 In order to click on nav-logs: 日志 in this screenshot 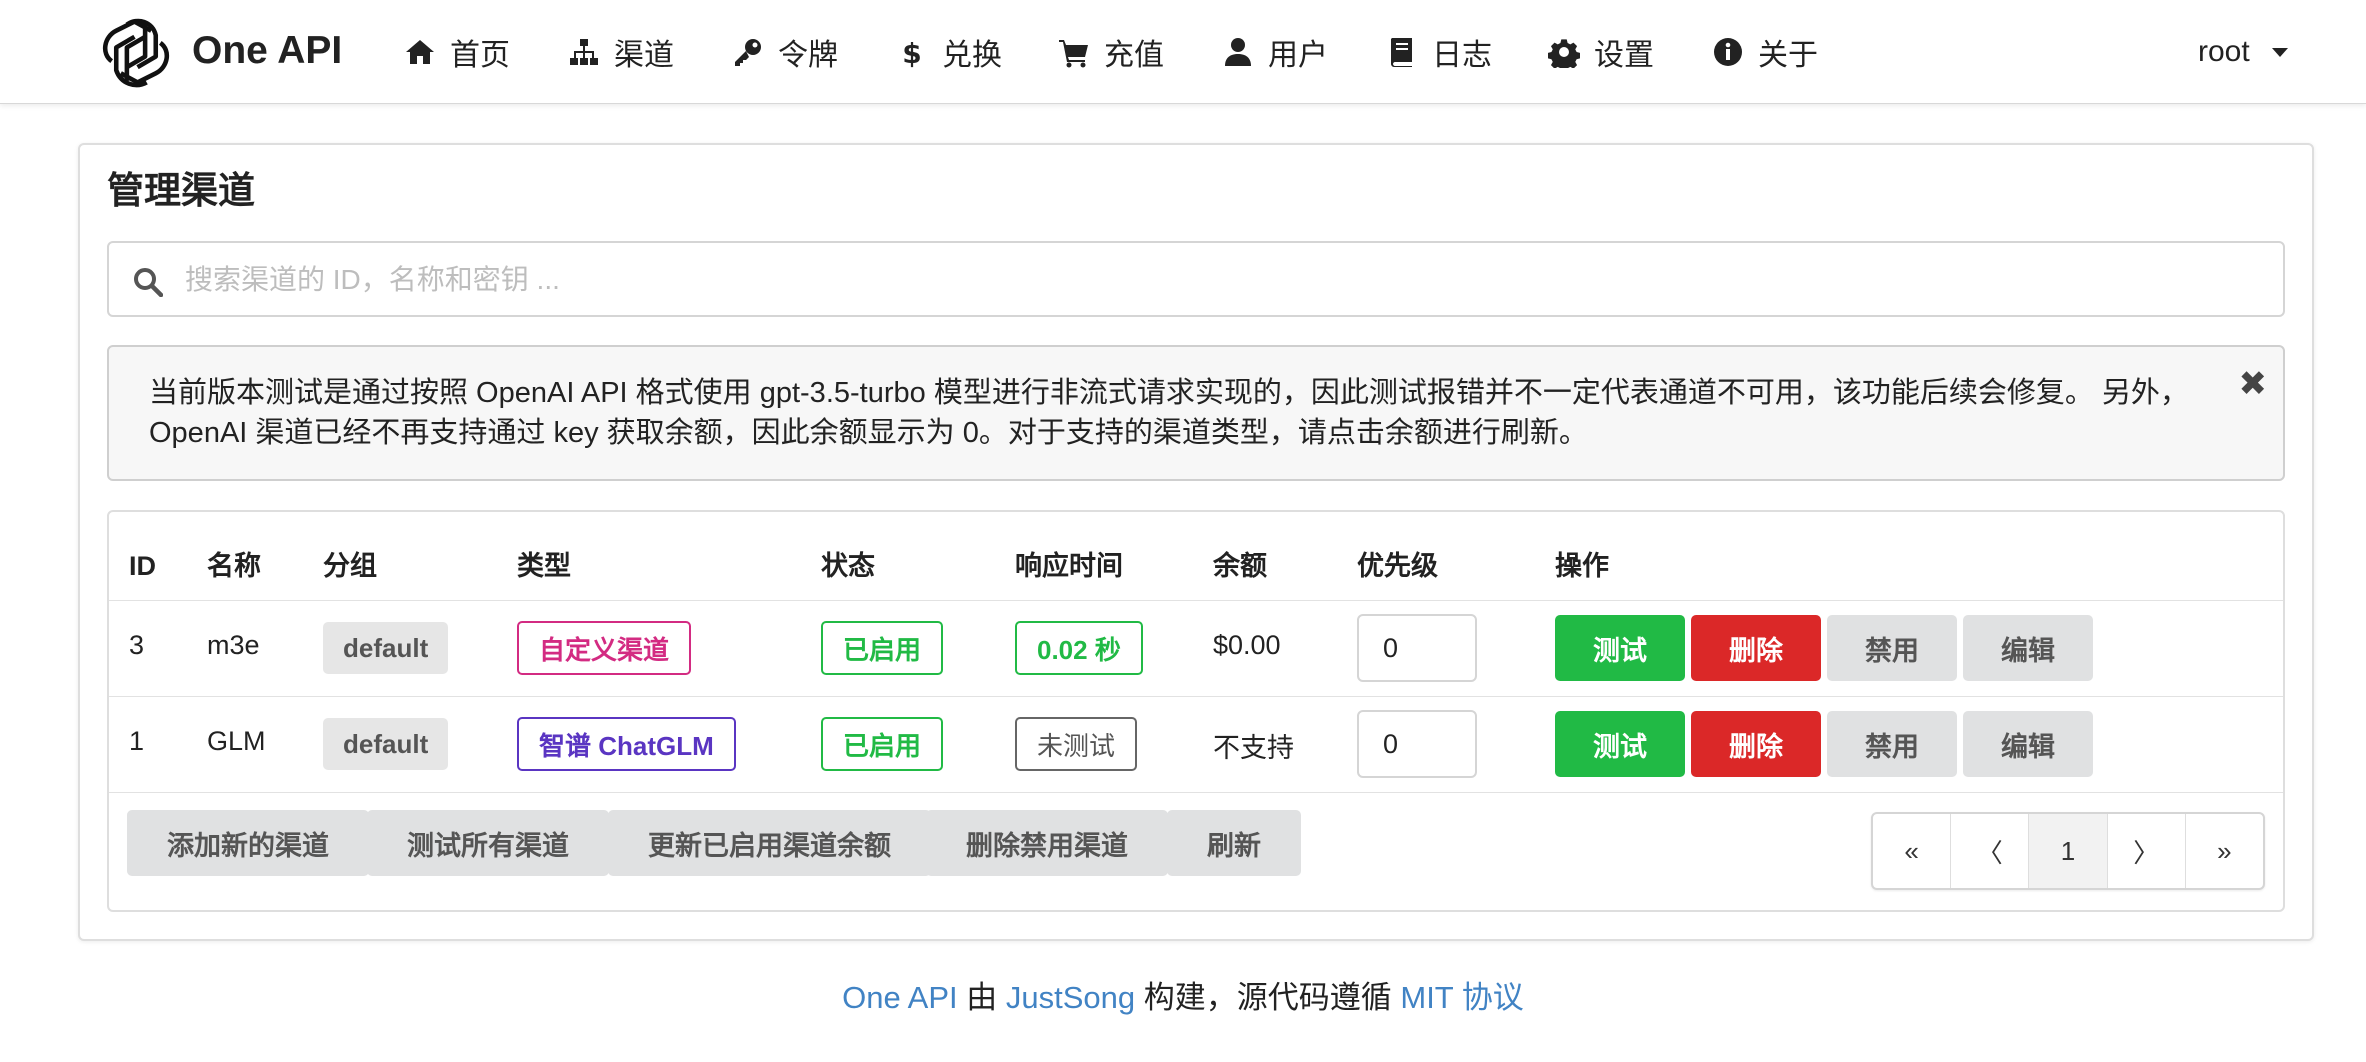, I will do `click(1439, 52)`.